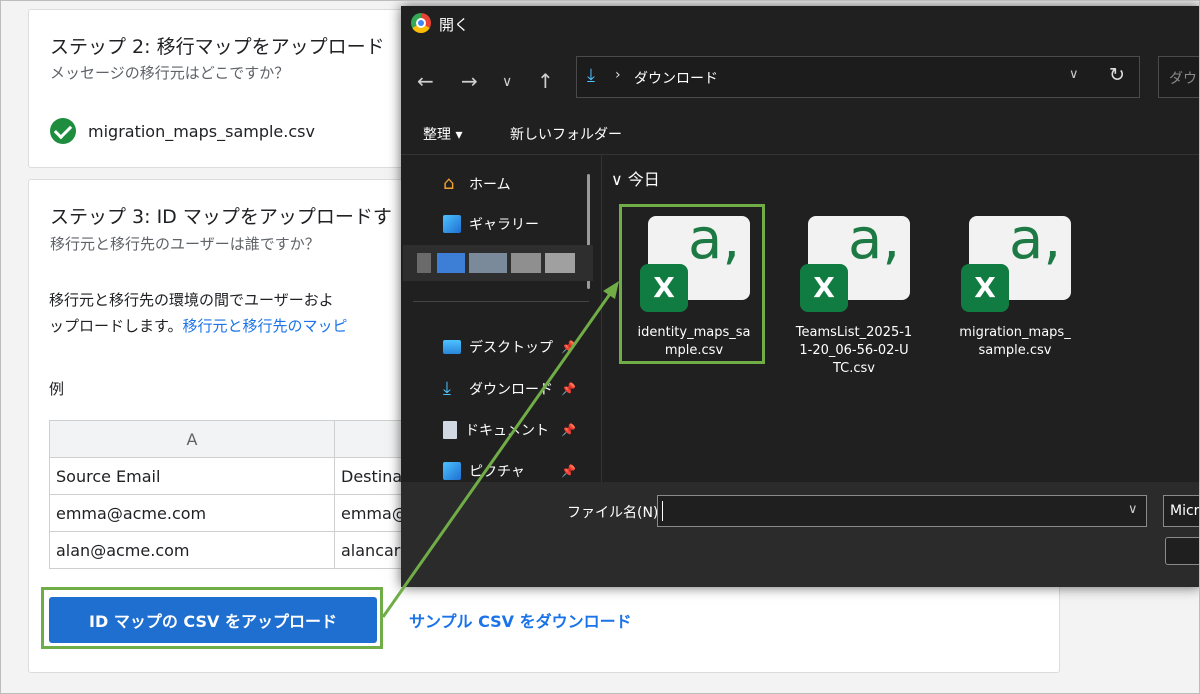  Describe the element at coordinates (452, 347) in the screenshot. I see `desktop-icon` at that location.